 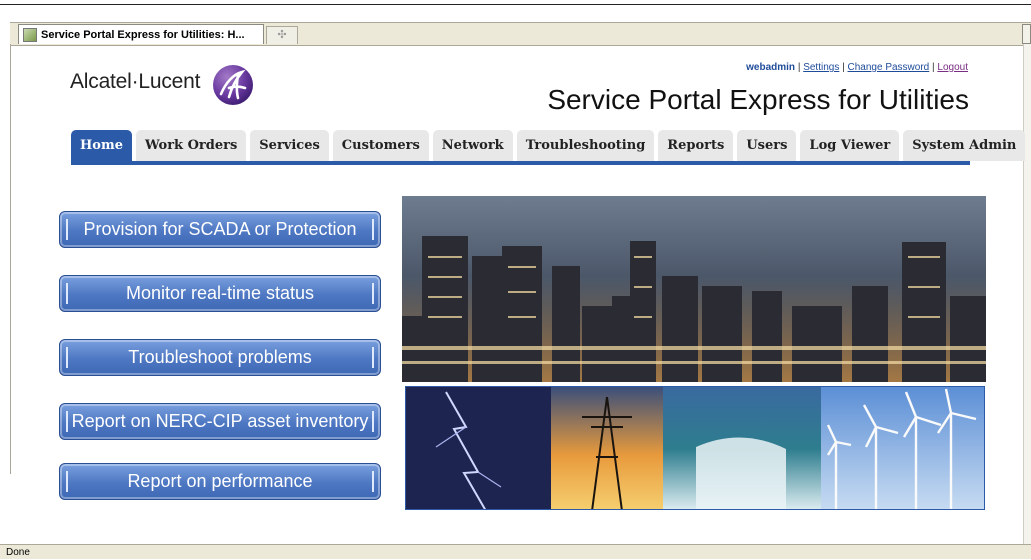 What do you see at coordinates (767, 145) in the screenshot?
I see `tab-users: Users` at bounding box center [767, 145].